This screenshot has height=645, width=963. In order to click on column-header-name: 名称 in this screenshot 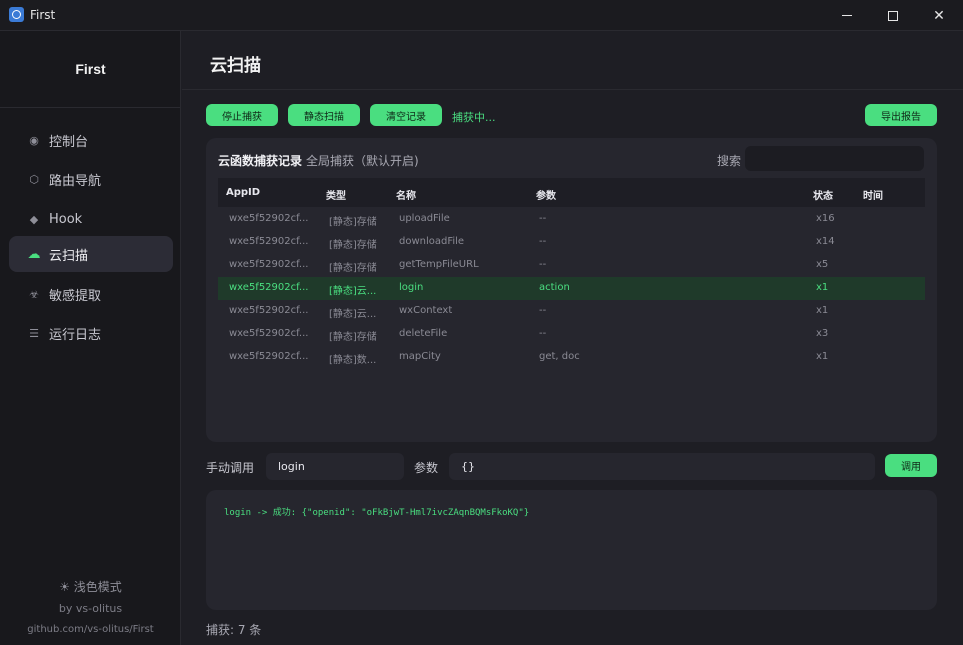, I will do `click(406, 194)`.